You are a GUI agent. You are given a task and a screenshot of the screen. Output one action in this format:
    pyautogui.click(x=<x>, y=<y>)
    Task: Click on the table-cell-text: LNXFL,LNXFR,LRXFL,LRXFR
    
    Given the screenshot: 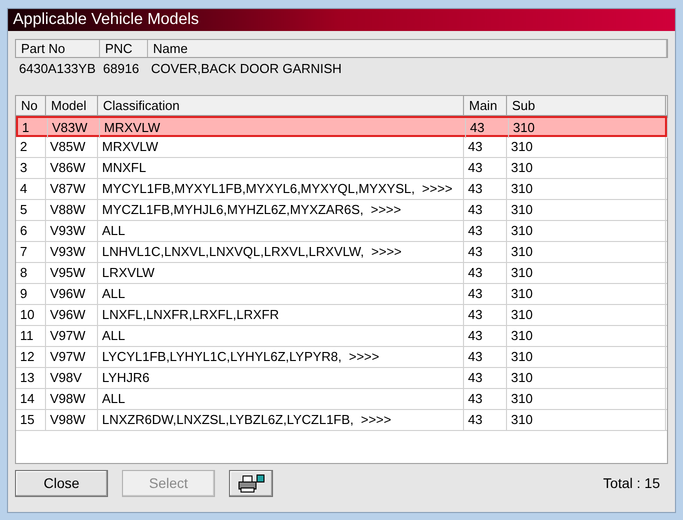 What is the action you would take?
    pyautogui.click(x=190, y=315)
    